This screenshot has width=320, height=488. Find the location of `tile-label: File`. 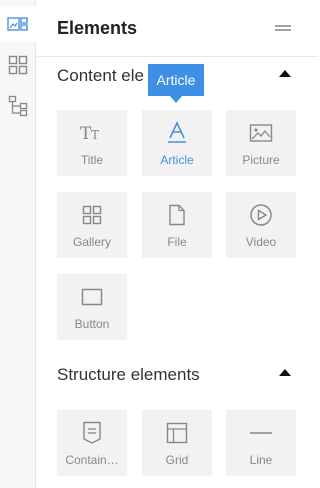

tile-label: File is located at coordinates (177, 242).